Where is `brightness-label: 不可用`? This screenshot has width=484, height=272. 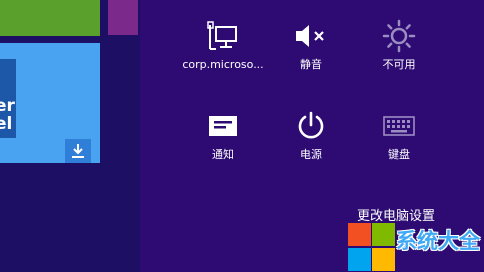
brightness-label: 不可用 is located at coordinates (399, 64).